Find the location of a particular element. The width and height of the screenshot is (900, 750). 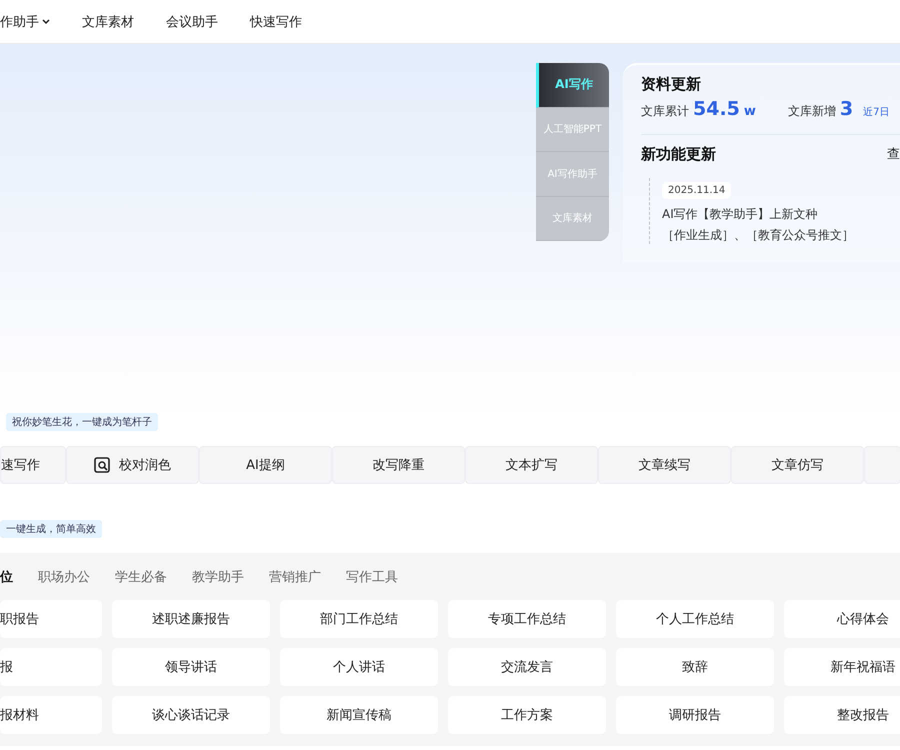

category-tab: 学生必备 is located at coordinates (141, 577).